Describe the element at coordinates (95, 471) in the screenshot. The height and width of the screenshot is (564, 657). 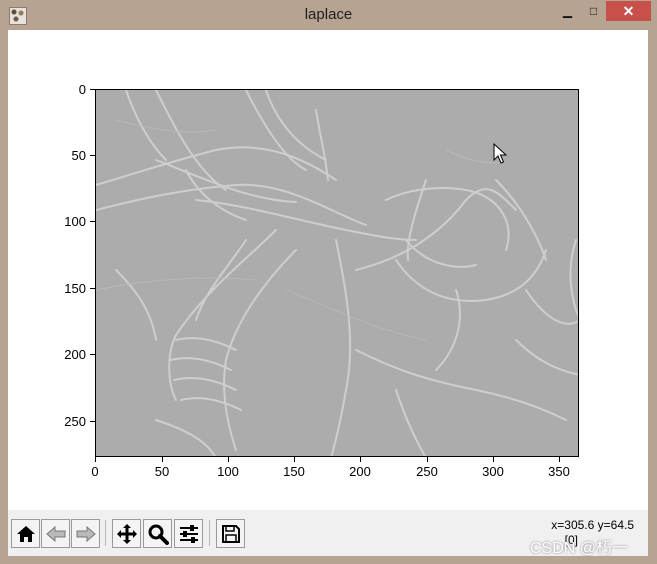
I see `x-tick-label: 0` at that location.